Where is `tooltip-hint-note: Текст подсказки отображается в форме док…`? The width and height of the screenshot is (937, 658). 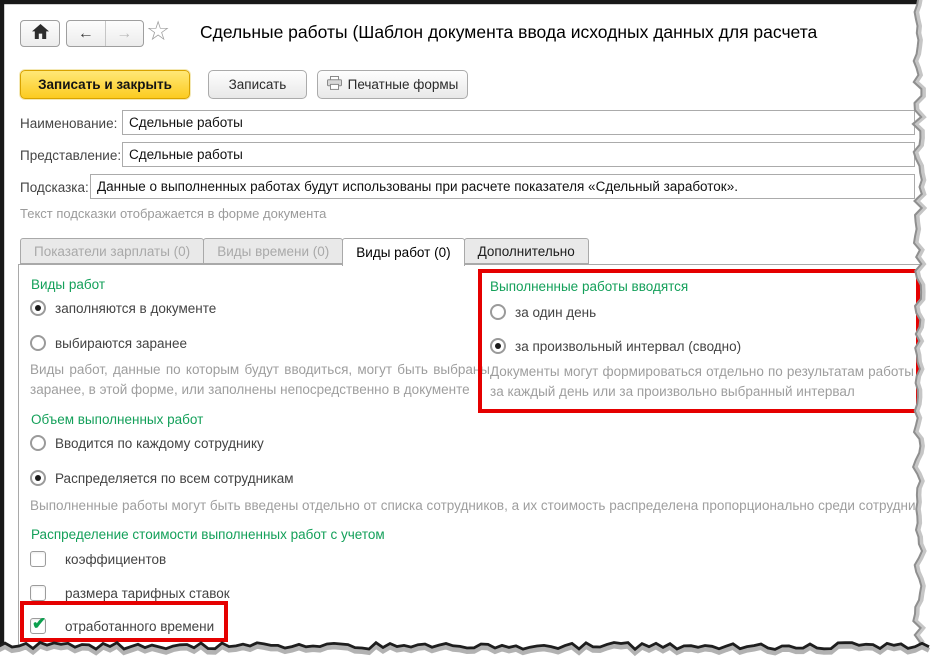
tooltip-hint-note: Текст подсказки отображается в форме док… is located at coordinates (173, 213).